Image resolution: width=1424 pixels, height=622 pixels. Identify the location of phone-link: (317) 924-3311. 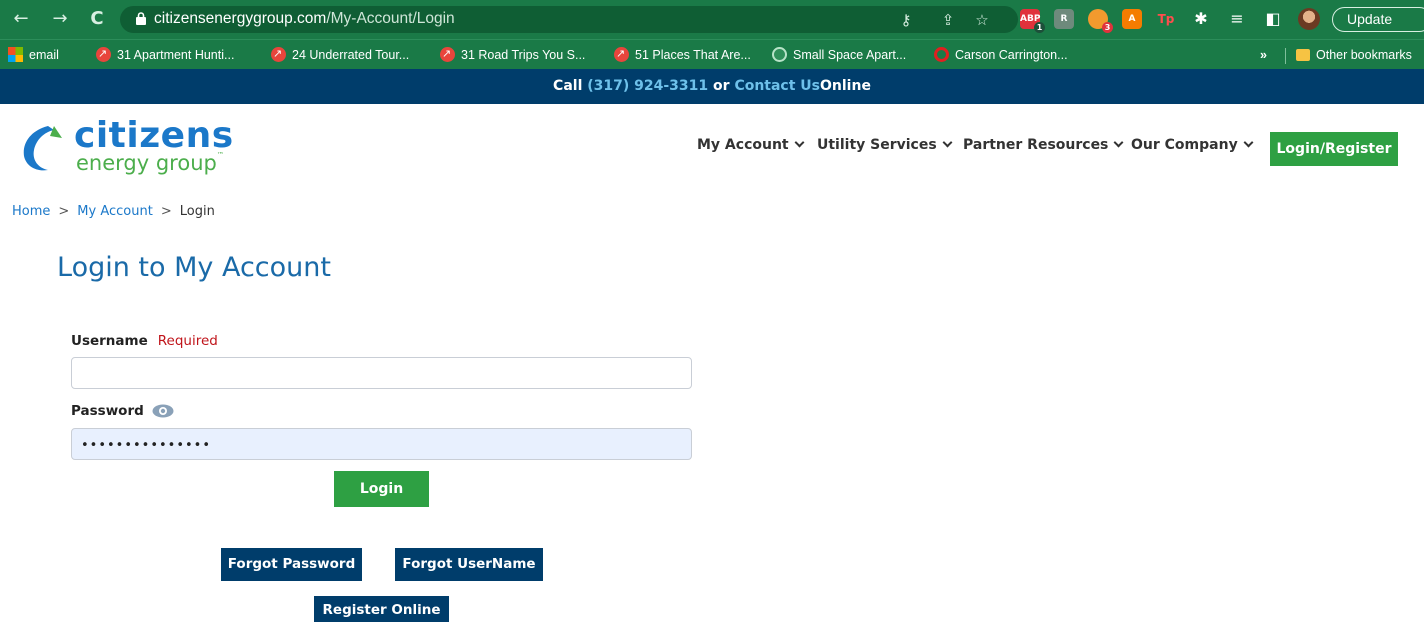
(647, 86).